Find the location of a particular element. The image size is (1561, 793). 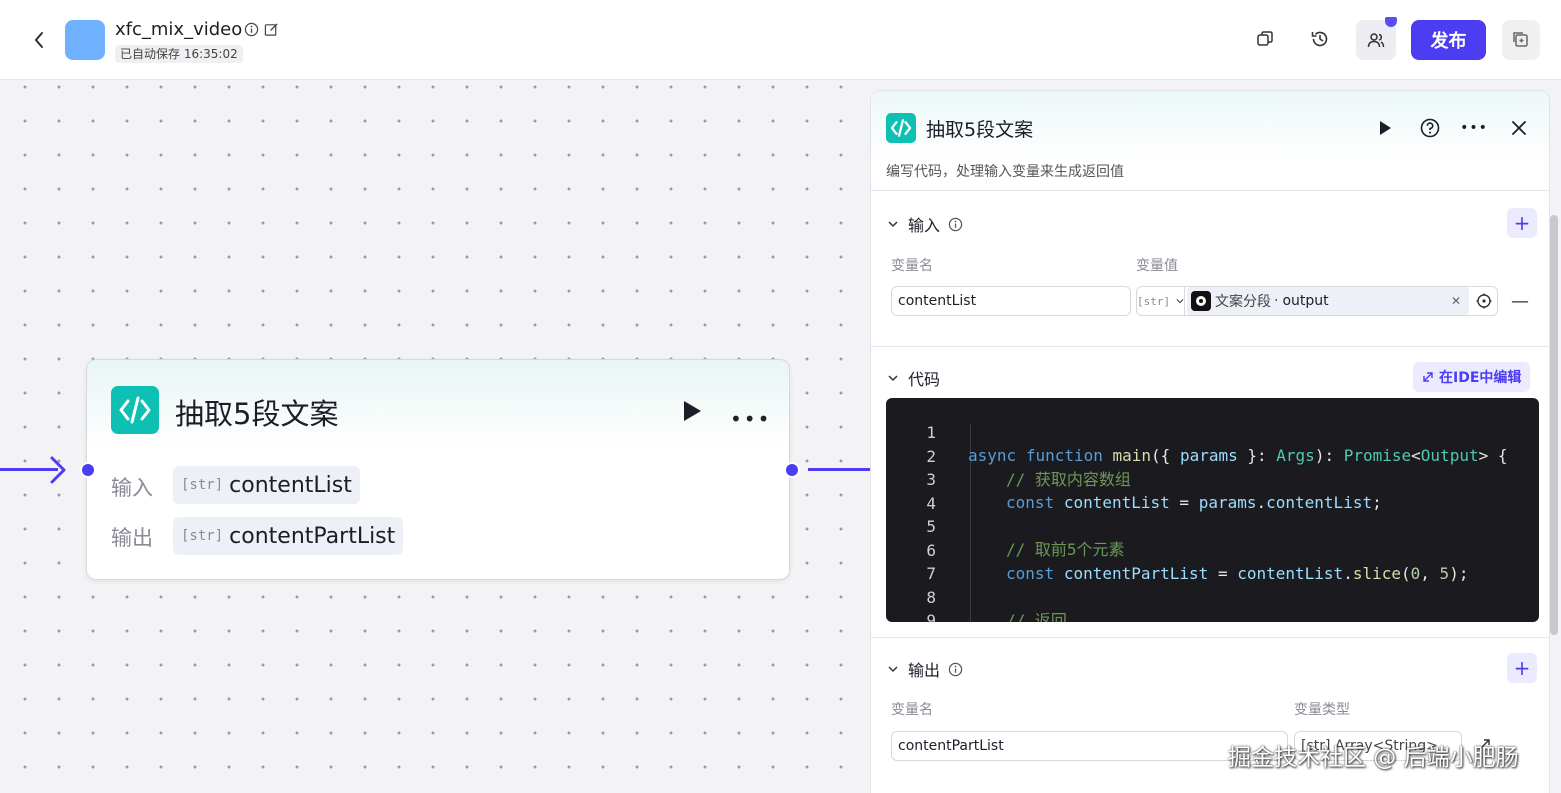

watermark: 掘金技术社区 @ 后端小肥肠 is located at coordinates (1373, 758).